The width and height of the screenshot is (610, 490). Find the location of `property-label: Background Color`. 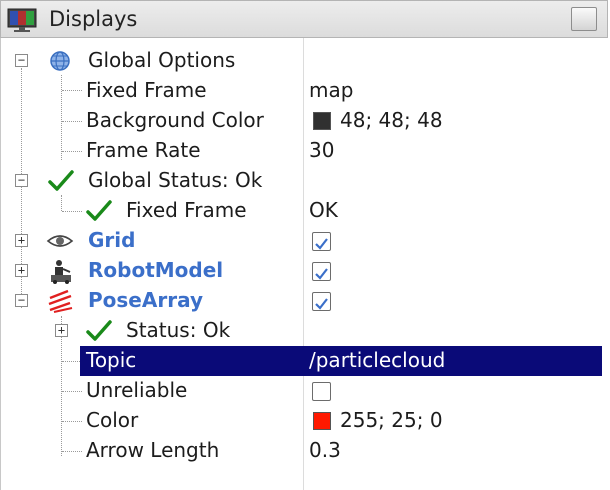

property-label: Background Color is located at coordinates (175, 120).